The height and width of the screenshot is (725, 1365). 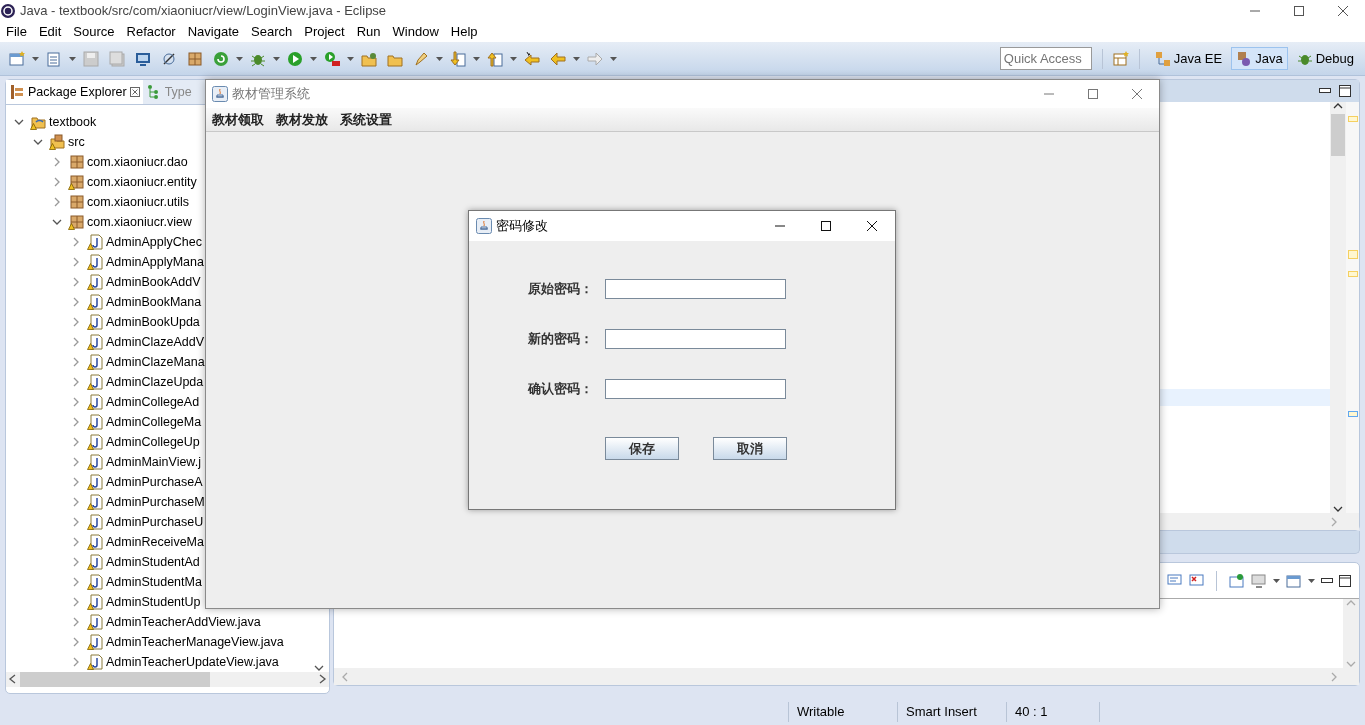 I want to click on menu-item: 教材领取, so click(x=238, y=119).